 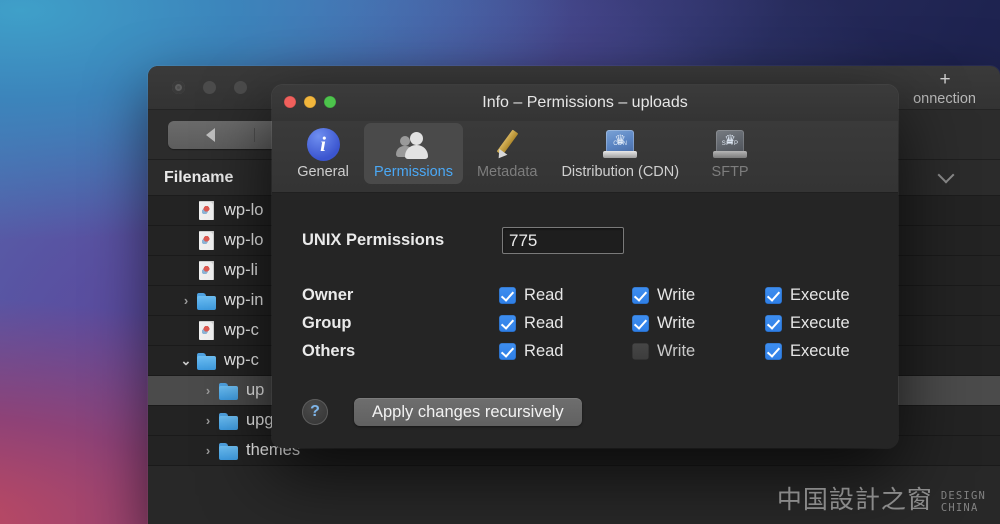 I want to click on apply-changes-recursively-button: Apply changes recursively, so click(x=468, y=412).